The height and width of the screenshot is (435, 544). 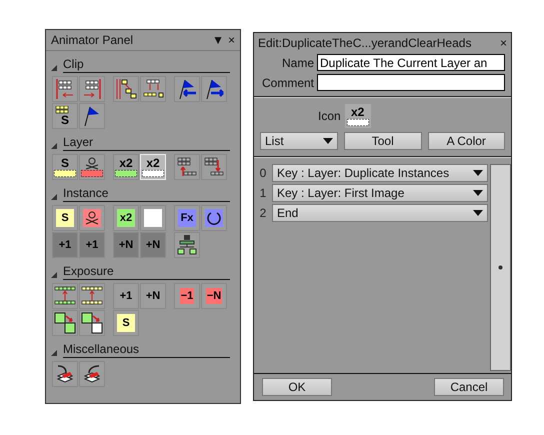 I want to click on tool-button: −1, so click(x=187, y=296).